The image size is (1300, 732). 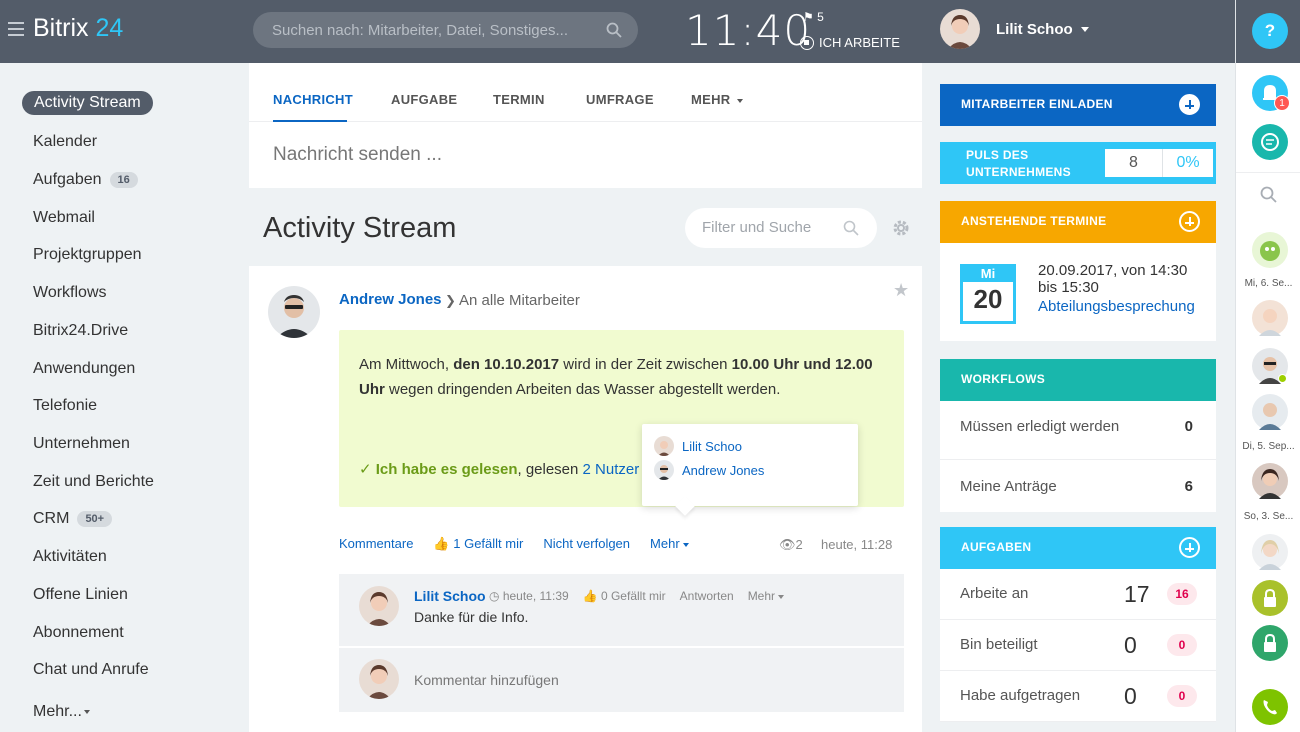 What do you see at coordinates (85, 180) in the screenshot?
I see `sidebar-item-aufgaben: Aufgaben 16` at bounding box center [85, 180].